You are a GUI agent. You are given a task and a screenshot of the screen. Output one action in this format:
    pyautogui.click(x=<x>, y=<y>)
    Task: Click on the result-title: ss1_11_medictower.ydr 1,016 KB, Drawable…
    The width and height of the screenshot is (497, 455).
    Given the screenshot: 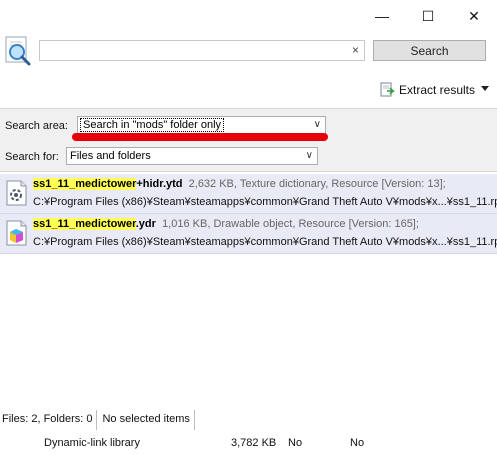 What is the action you would take?
    pyautogui.click(x=226, y=224)
    